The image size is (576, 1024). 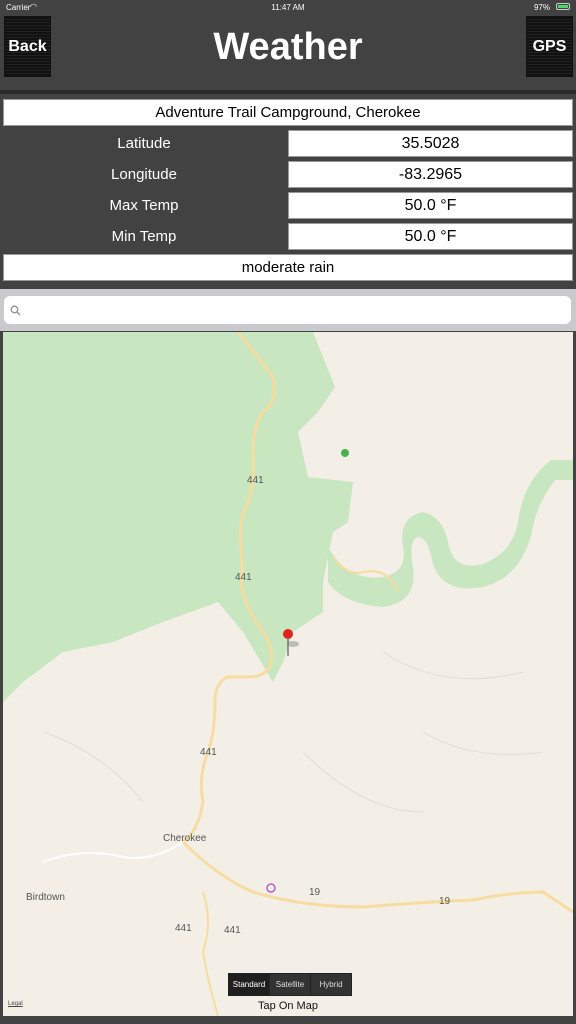 What do you see at coordinates (288, 1006) in the screenshot?
I see `tap-on-map-label: Tap On Map` at bounding box center [288, 1006].